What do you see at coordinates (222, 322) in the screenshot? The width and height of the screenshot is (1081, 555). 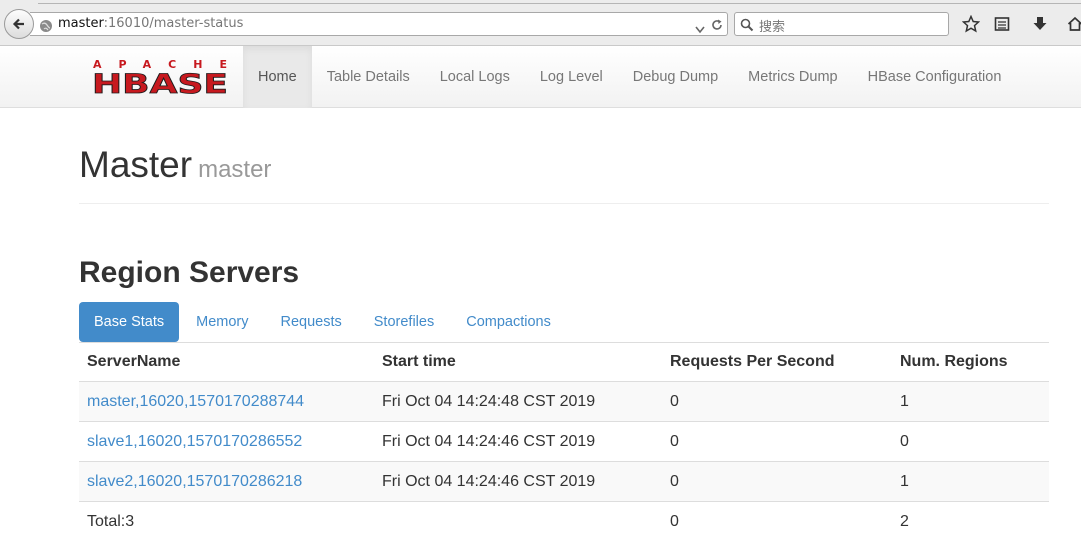 I see `tab-memory: Memory` at bounding box center [222, 322].